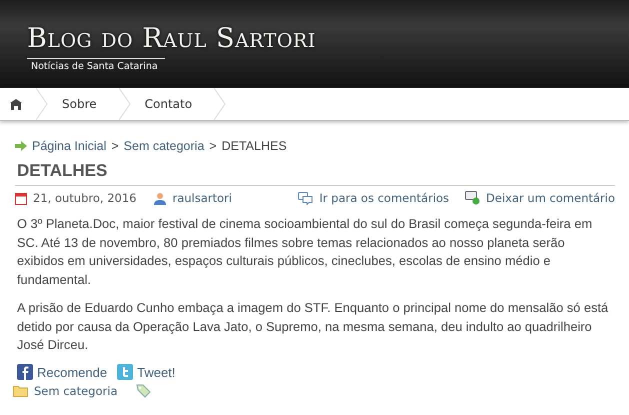 Image resolution: width=629 pixels, height=415 pixels. Describe the element at coordinates (83, 104) in the screenshot. I see `nav-link: Sobre` at that location.